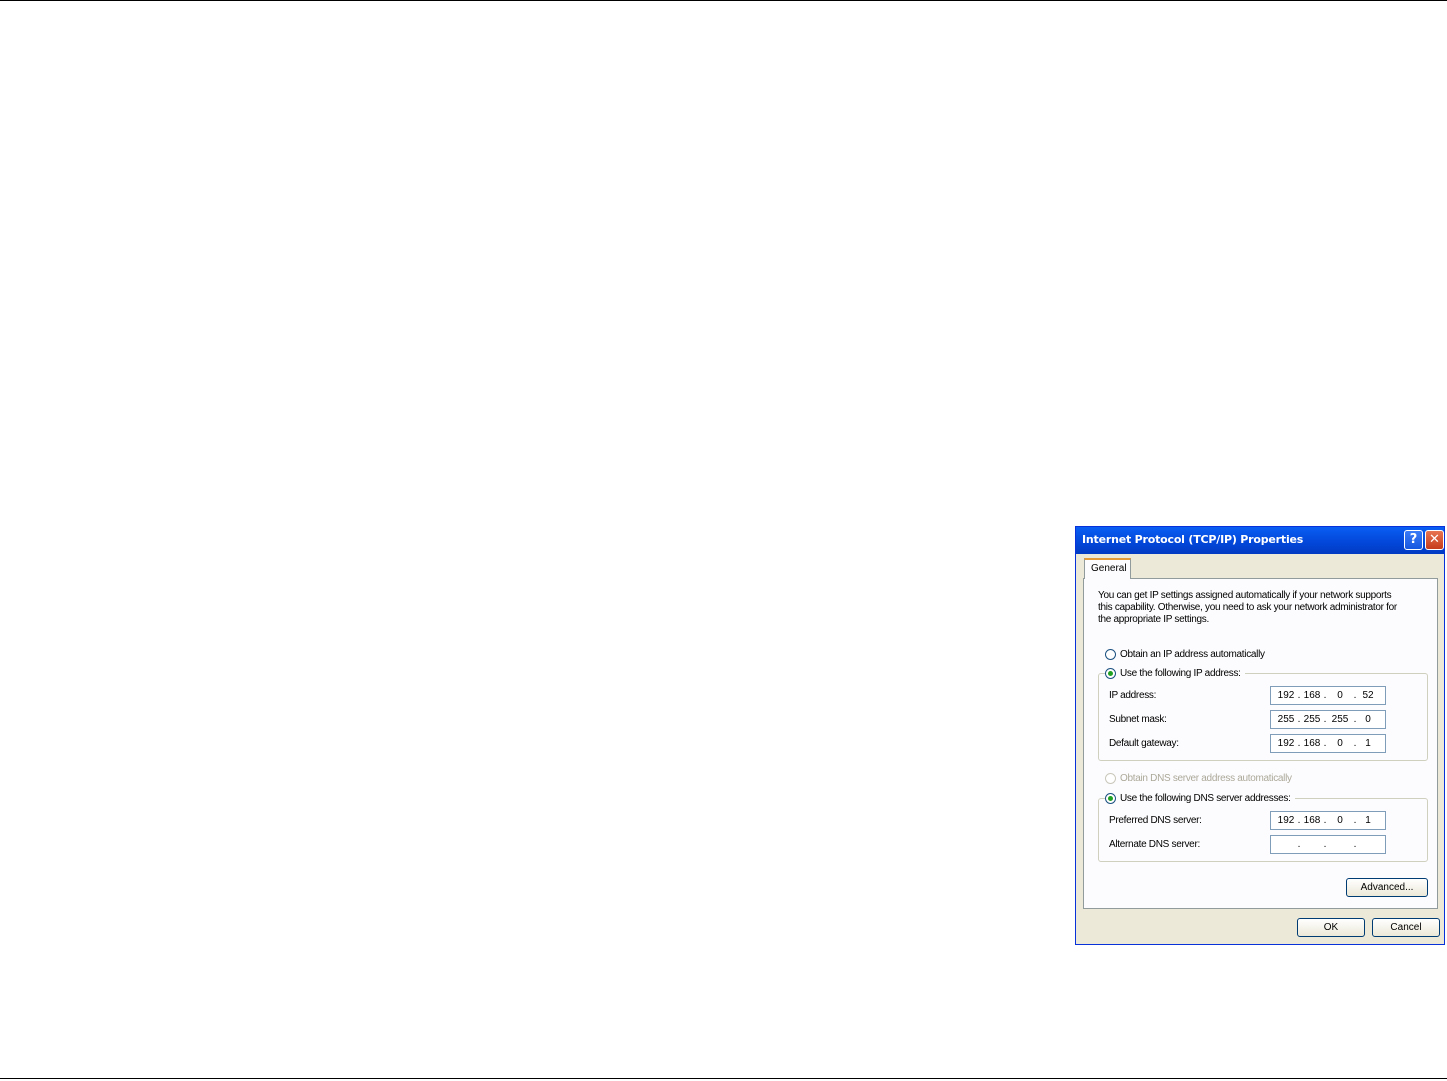  What do you see at coordinates (1312, 743) in the screenshot?
I see `gateway-octet-2: 168` at bounding box center [1312, 743].